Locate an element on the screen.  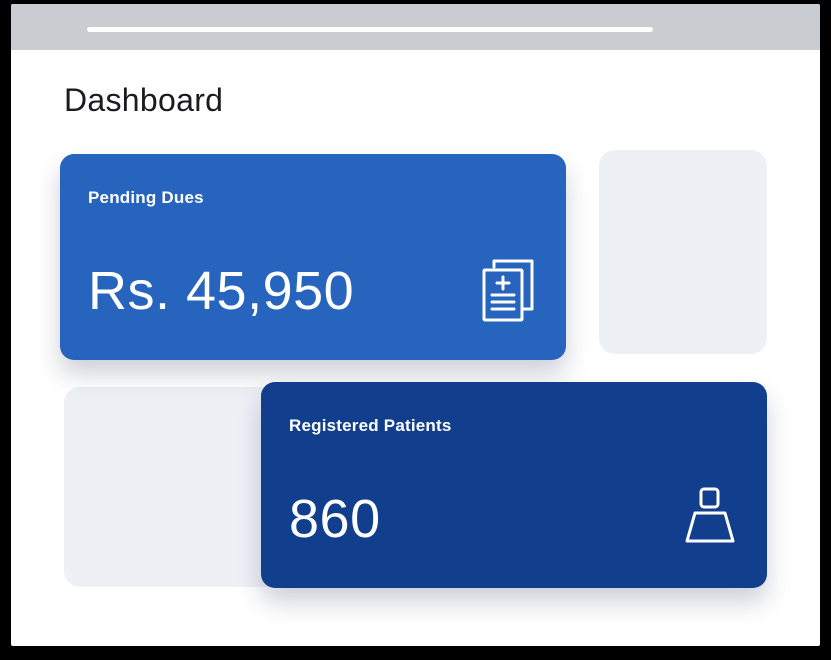
pending-dues-label: Pending Dues is located at coordinates (146, 197).